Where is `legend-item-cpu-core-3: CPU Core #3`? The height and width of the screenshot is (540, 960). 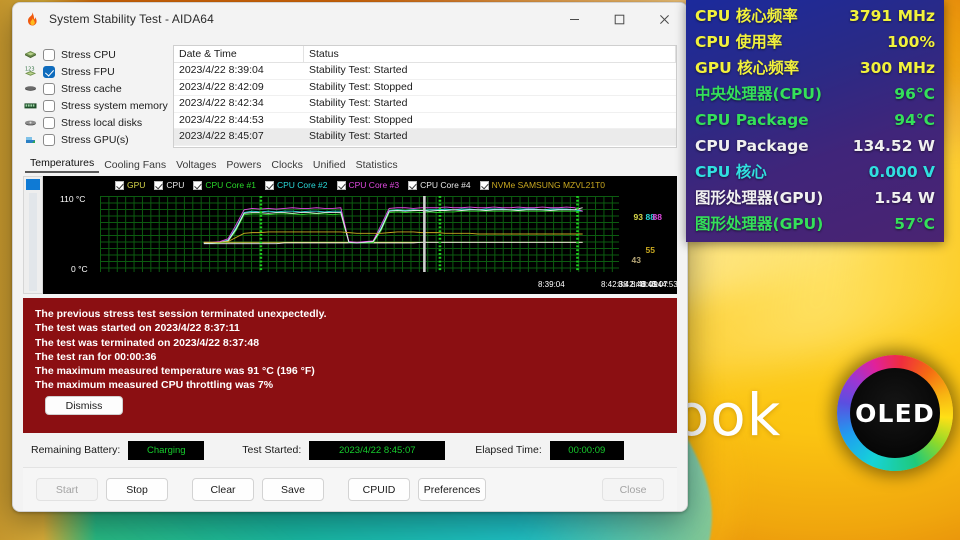 legend-item-cpu-core-3: CPU Core #3 is located at coordinates (368, 185).